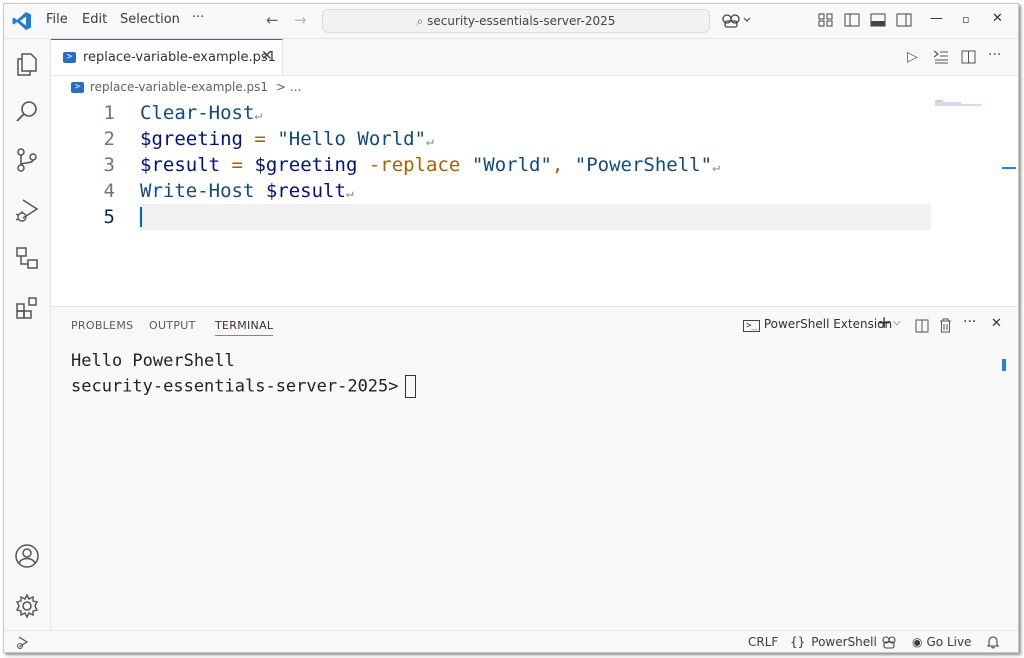 The height and width of the screenshot is (658, 1024). I want to click on more-actions-icon: ···, so click(994, 55).